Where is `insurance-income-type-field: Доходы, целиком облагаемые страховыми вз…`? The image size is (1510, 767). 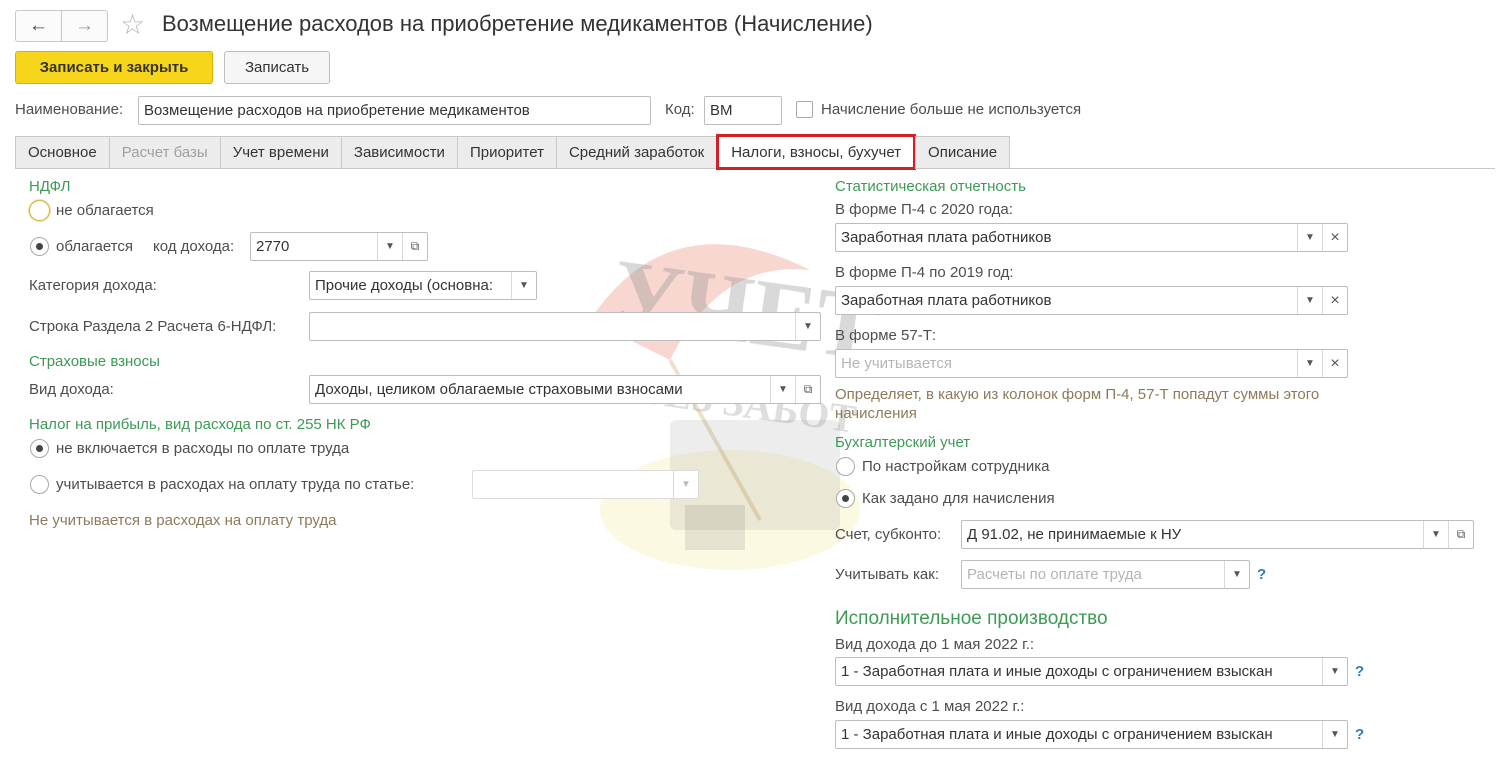 insurance-income-type-field: Доходы, целиком облагаемые страховыми вз… is located at coordinates (565, 389).